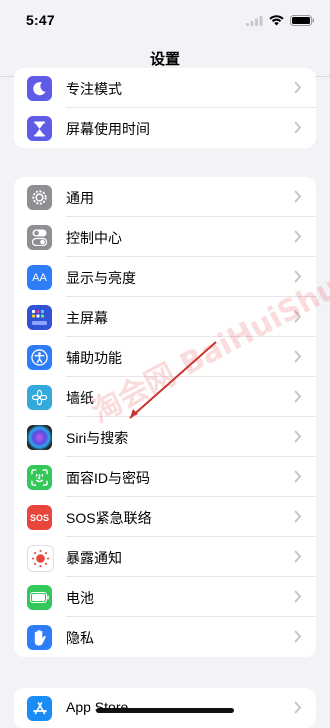 The image size is (330, 728). What do you see at coordinates (39, 197) in the screenshot?
I see `gear-icon` at bounding box center [39, 197].